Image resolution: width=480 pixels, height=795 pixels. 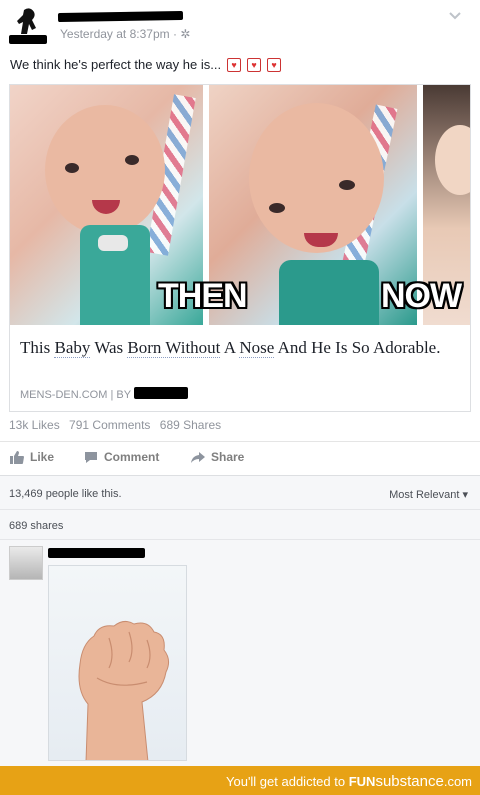 I want to click on redacted-name, so click(x=120, y=16).